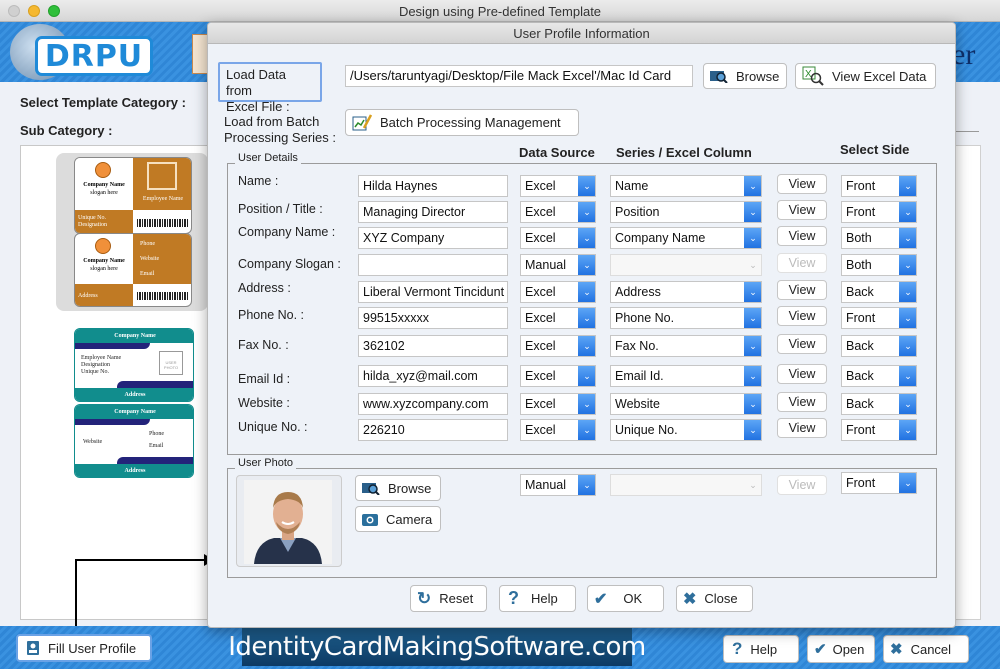  Describe the element at coordinates (686, 238) in the screenshot. I see `series-column-select: Company Name ⌄` at that location.